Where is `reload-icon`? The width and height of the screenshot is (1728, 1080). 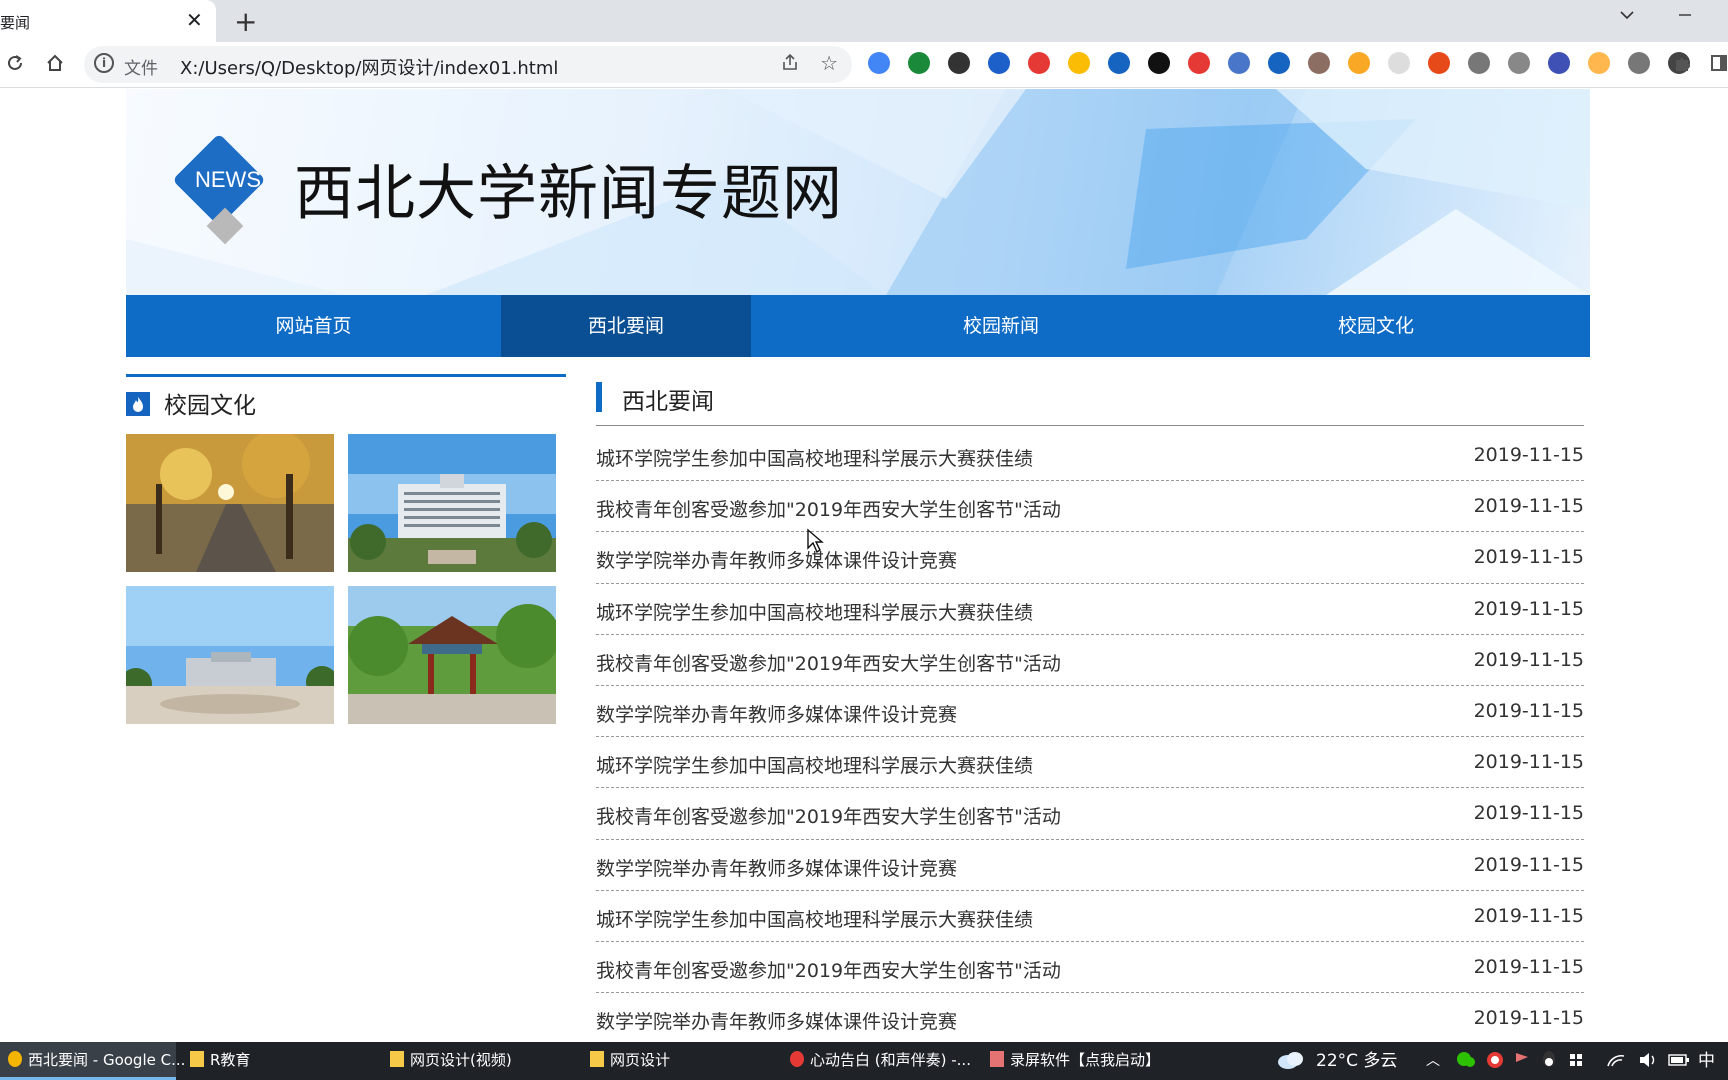
reload-icon is located at coordinates (15, 65).